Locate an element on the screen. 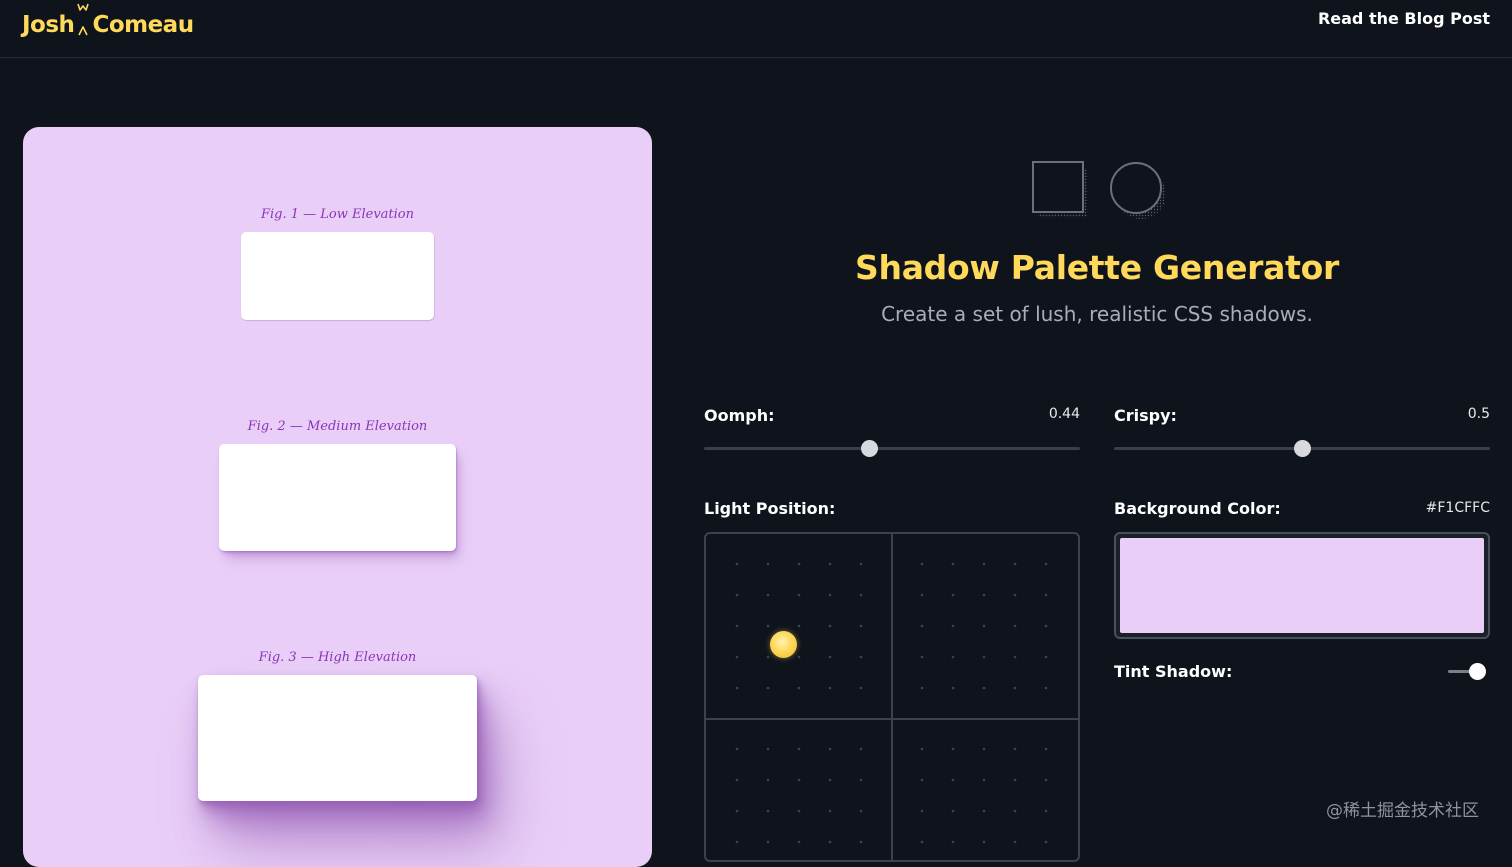 The image size is (1512, 867). watermark: @稀土掘金技术社区 is located at coordinates (1402, 811).